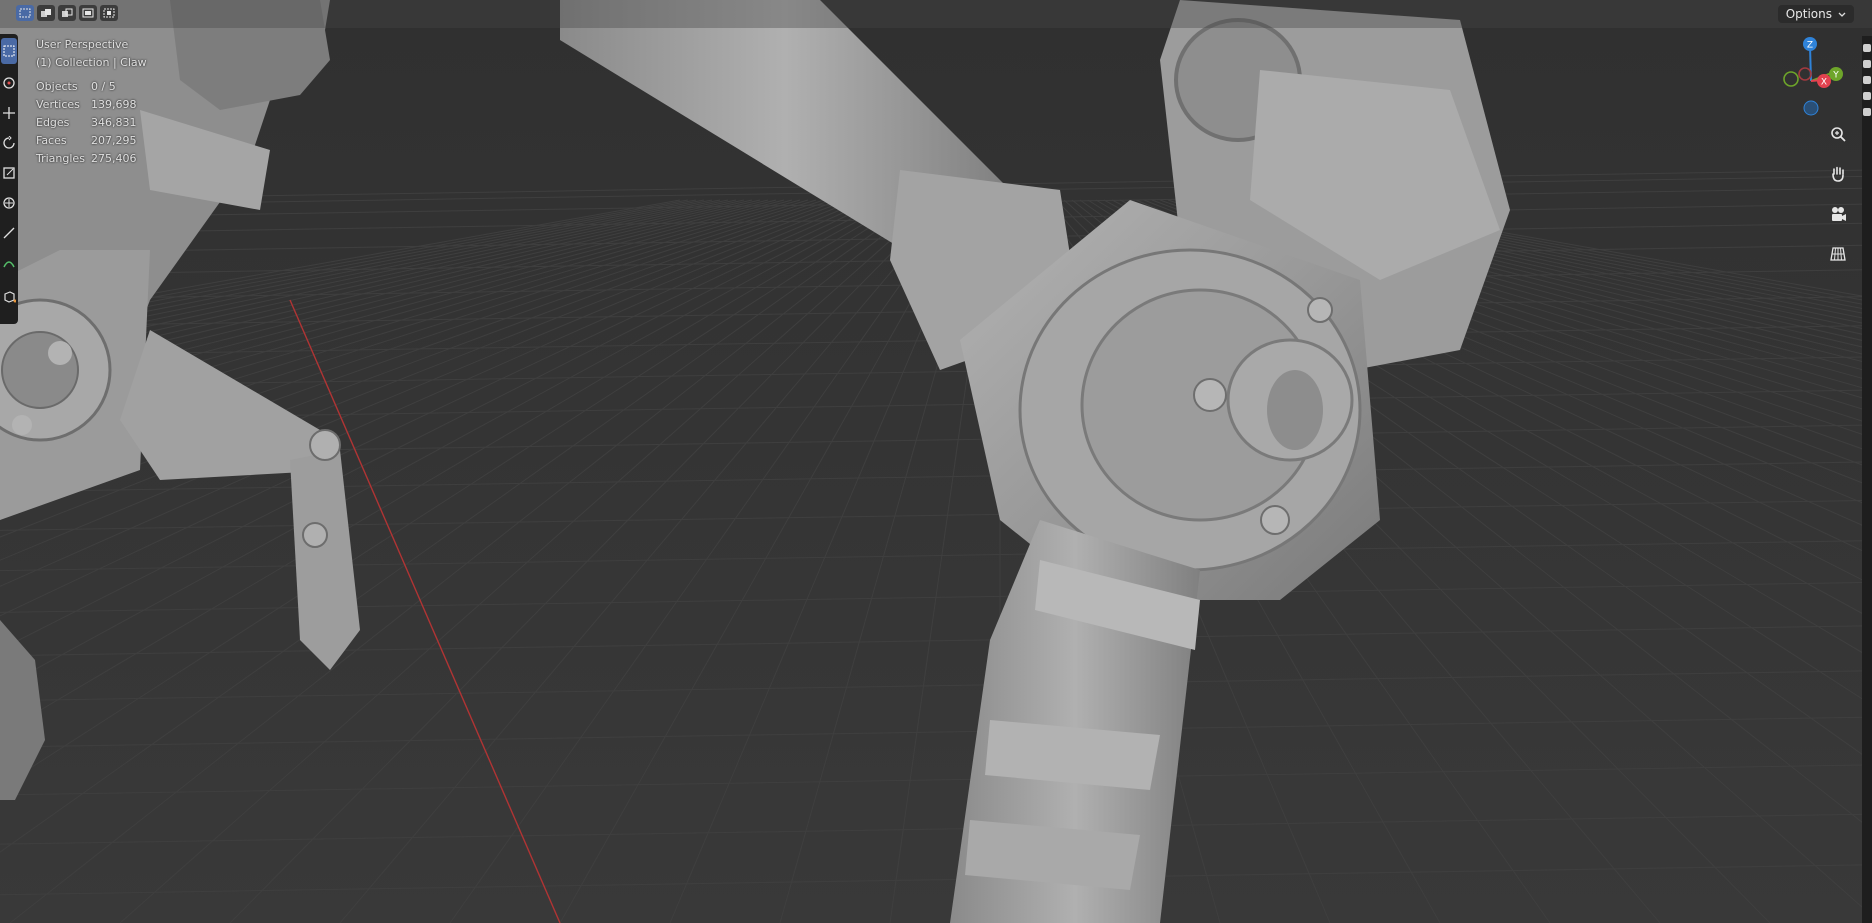 Image resolution: width=1872 pixels, height=923 pixels. What do you see at coordinates (9, 297) in the screenshot?
I see `add-cube-icon` at bounding box center [9, 297].